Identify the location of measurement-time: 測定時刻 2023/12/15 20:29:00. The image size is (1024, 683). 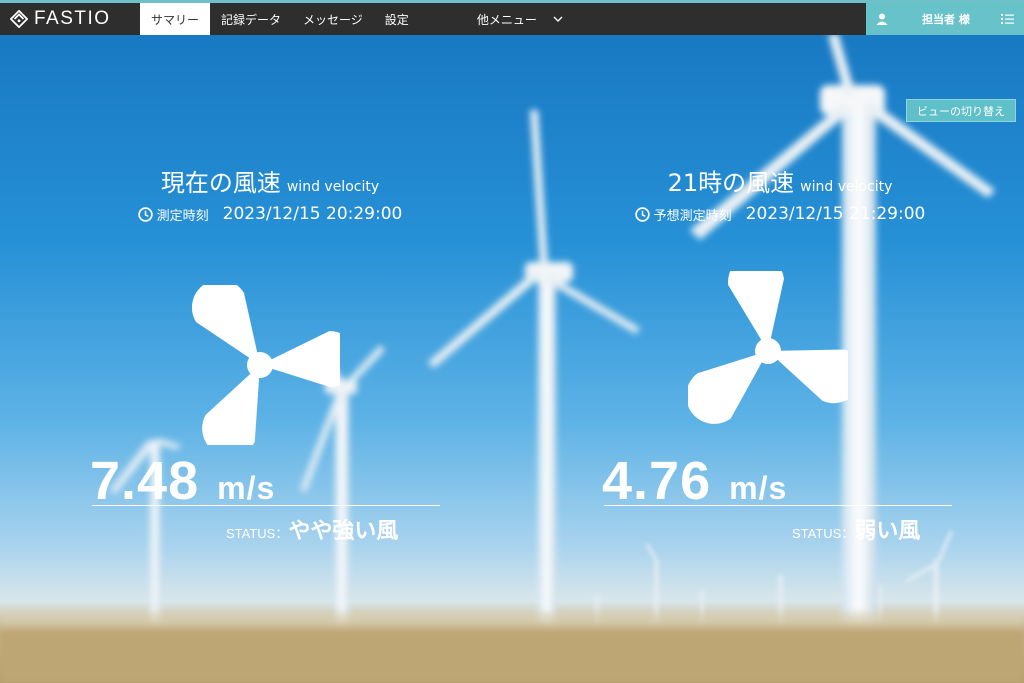
(270, 214).